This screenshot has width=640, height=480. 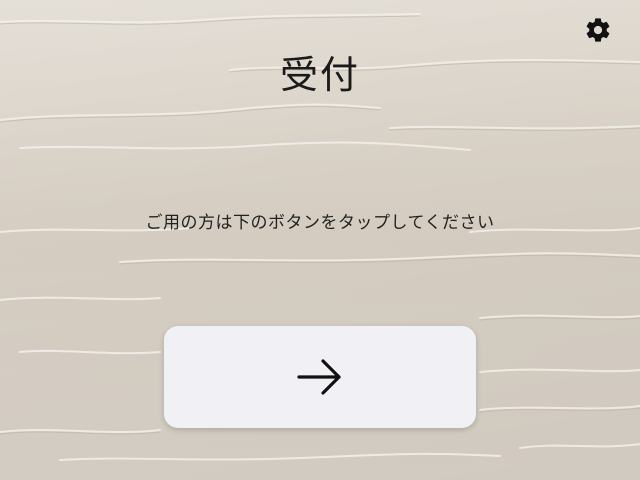 I want to click on page-title: 受付, so click(x=319, y=75).